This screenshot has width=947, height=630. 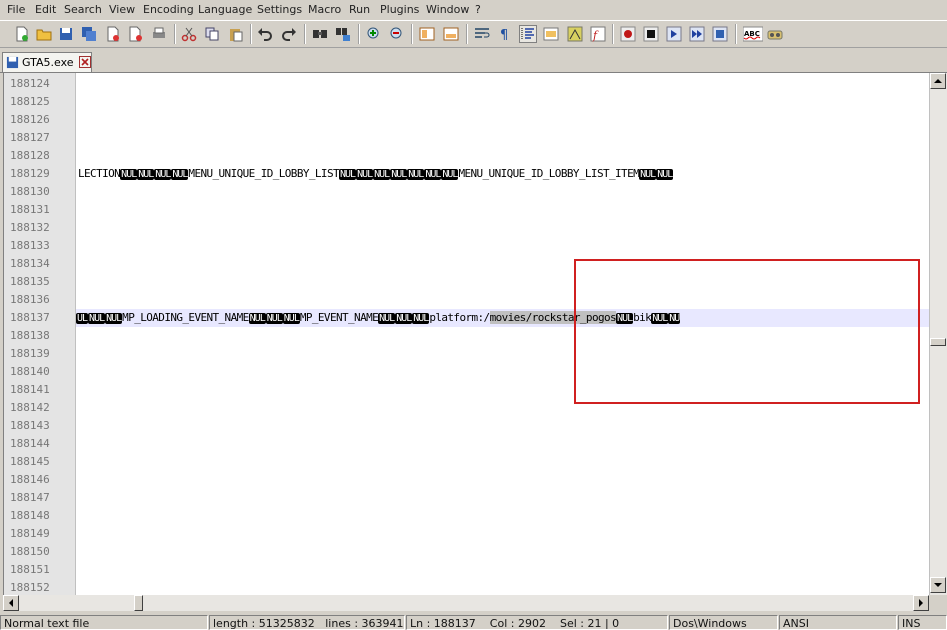 I want to click on user-lang-icon, so click(x=551, y=34).